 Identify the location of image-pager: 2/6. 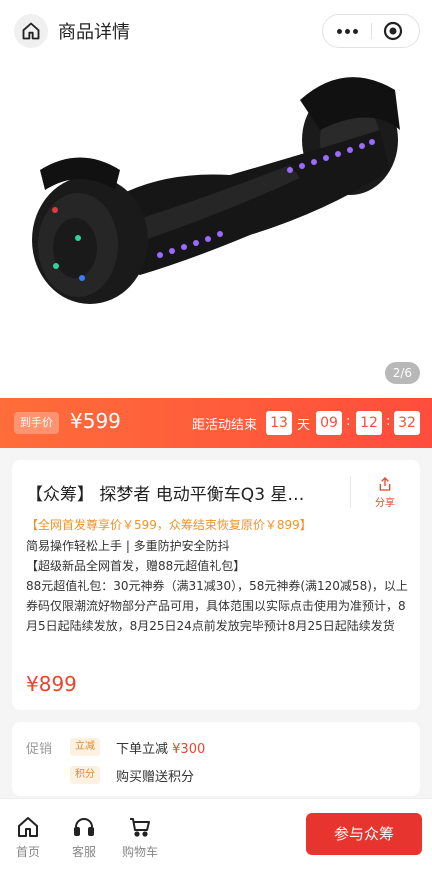
(402, 373).